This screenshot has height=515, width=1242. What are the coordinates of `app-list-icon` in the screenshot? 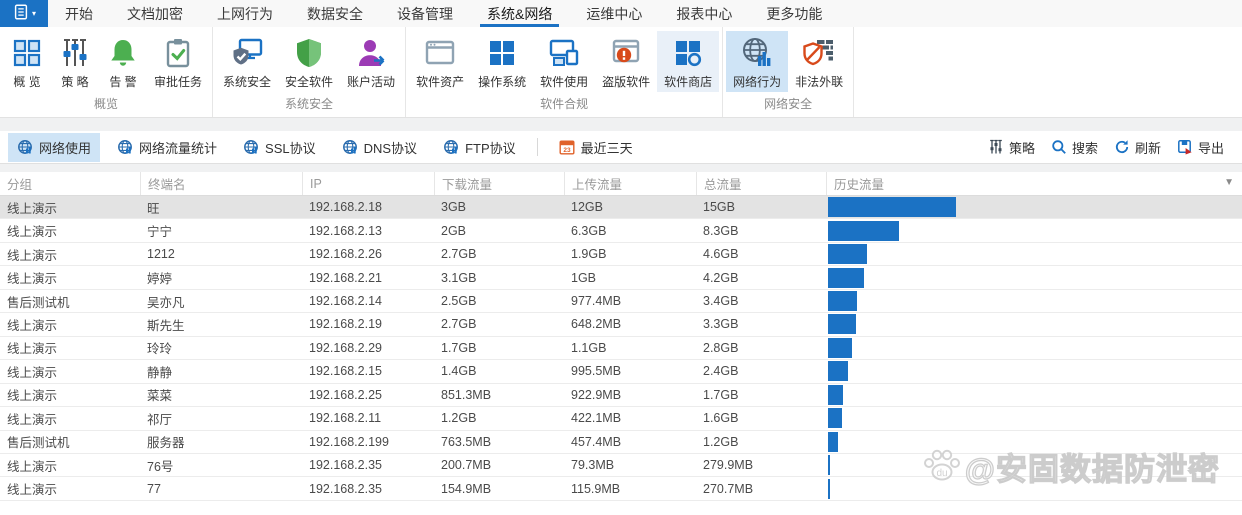 It's located at (21, 13).